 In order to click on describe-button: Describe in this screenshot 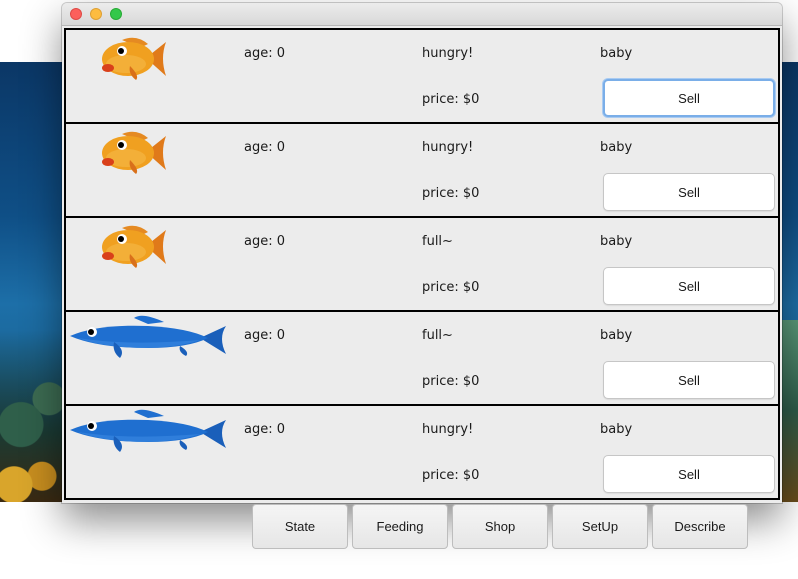, I will do `click(700, 526)`.